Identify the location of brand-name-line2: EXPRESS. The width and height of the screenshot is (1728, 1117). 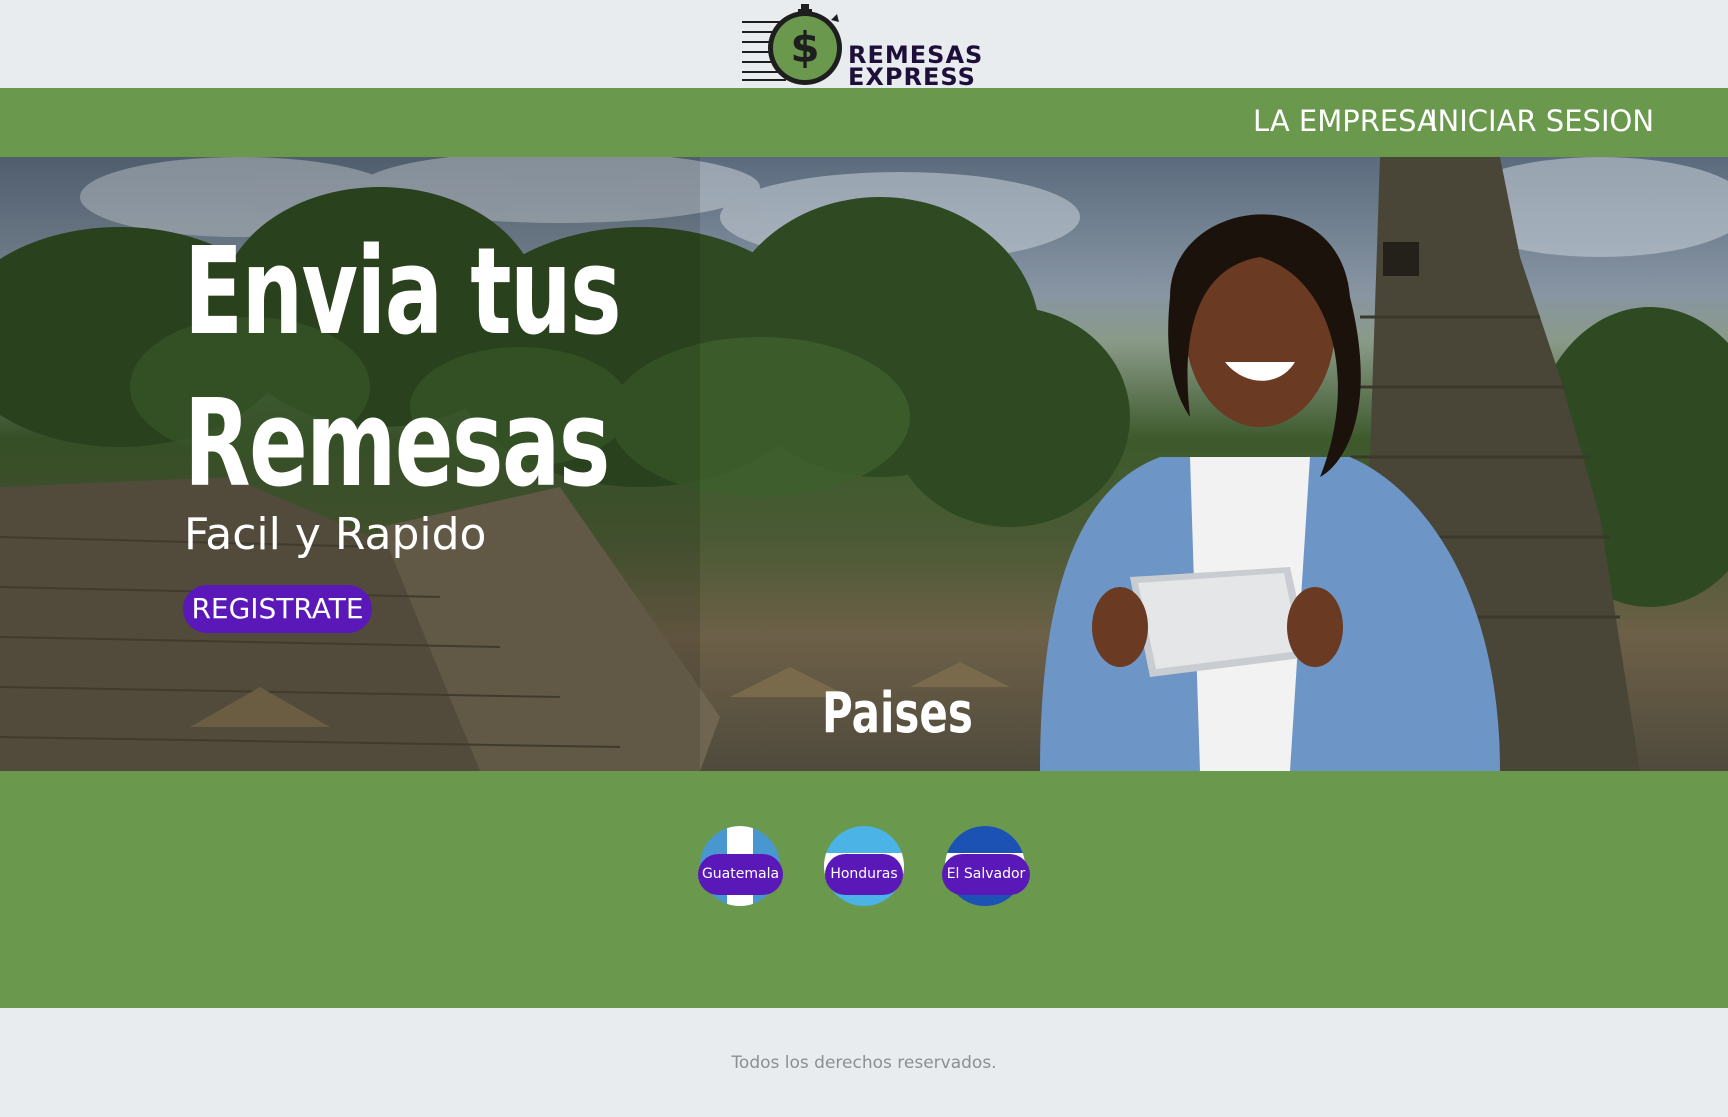
(912, 77).